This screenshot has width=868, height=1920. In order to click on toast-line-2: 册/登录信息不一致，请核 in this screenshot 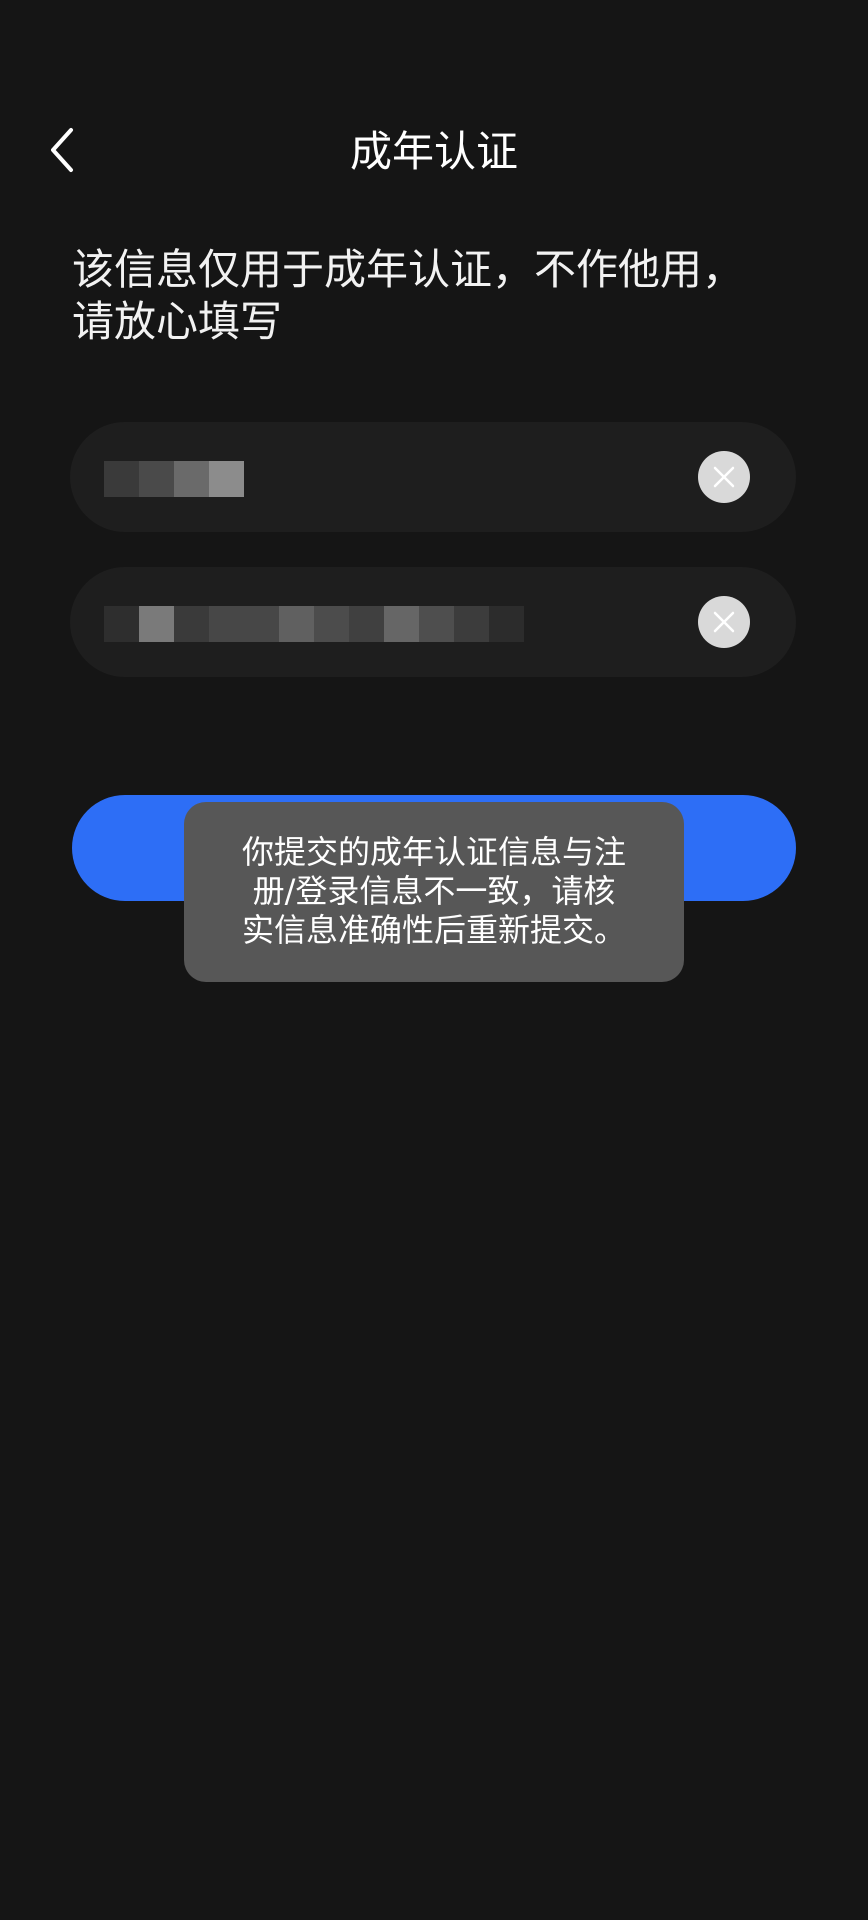, I will do `click(434, 891)`.